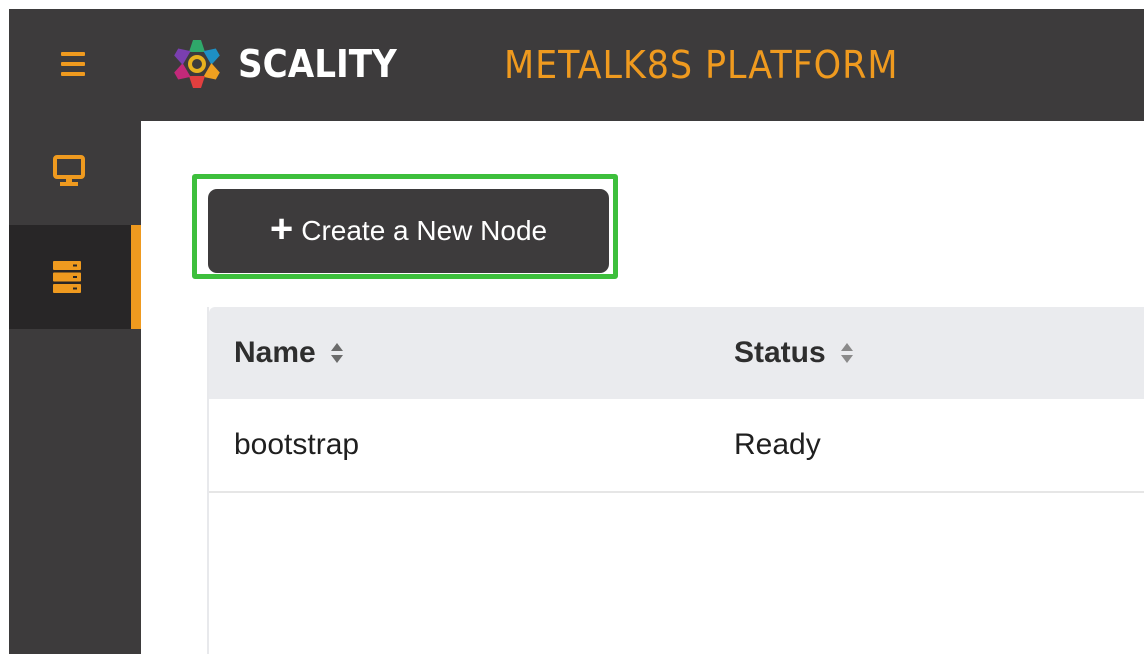 The width and height of the screenshot is (1144, 654). What do you see at coordinates (4, 327) in the screenshot?
I see `window-edge` at bounding box center [4, 327].